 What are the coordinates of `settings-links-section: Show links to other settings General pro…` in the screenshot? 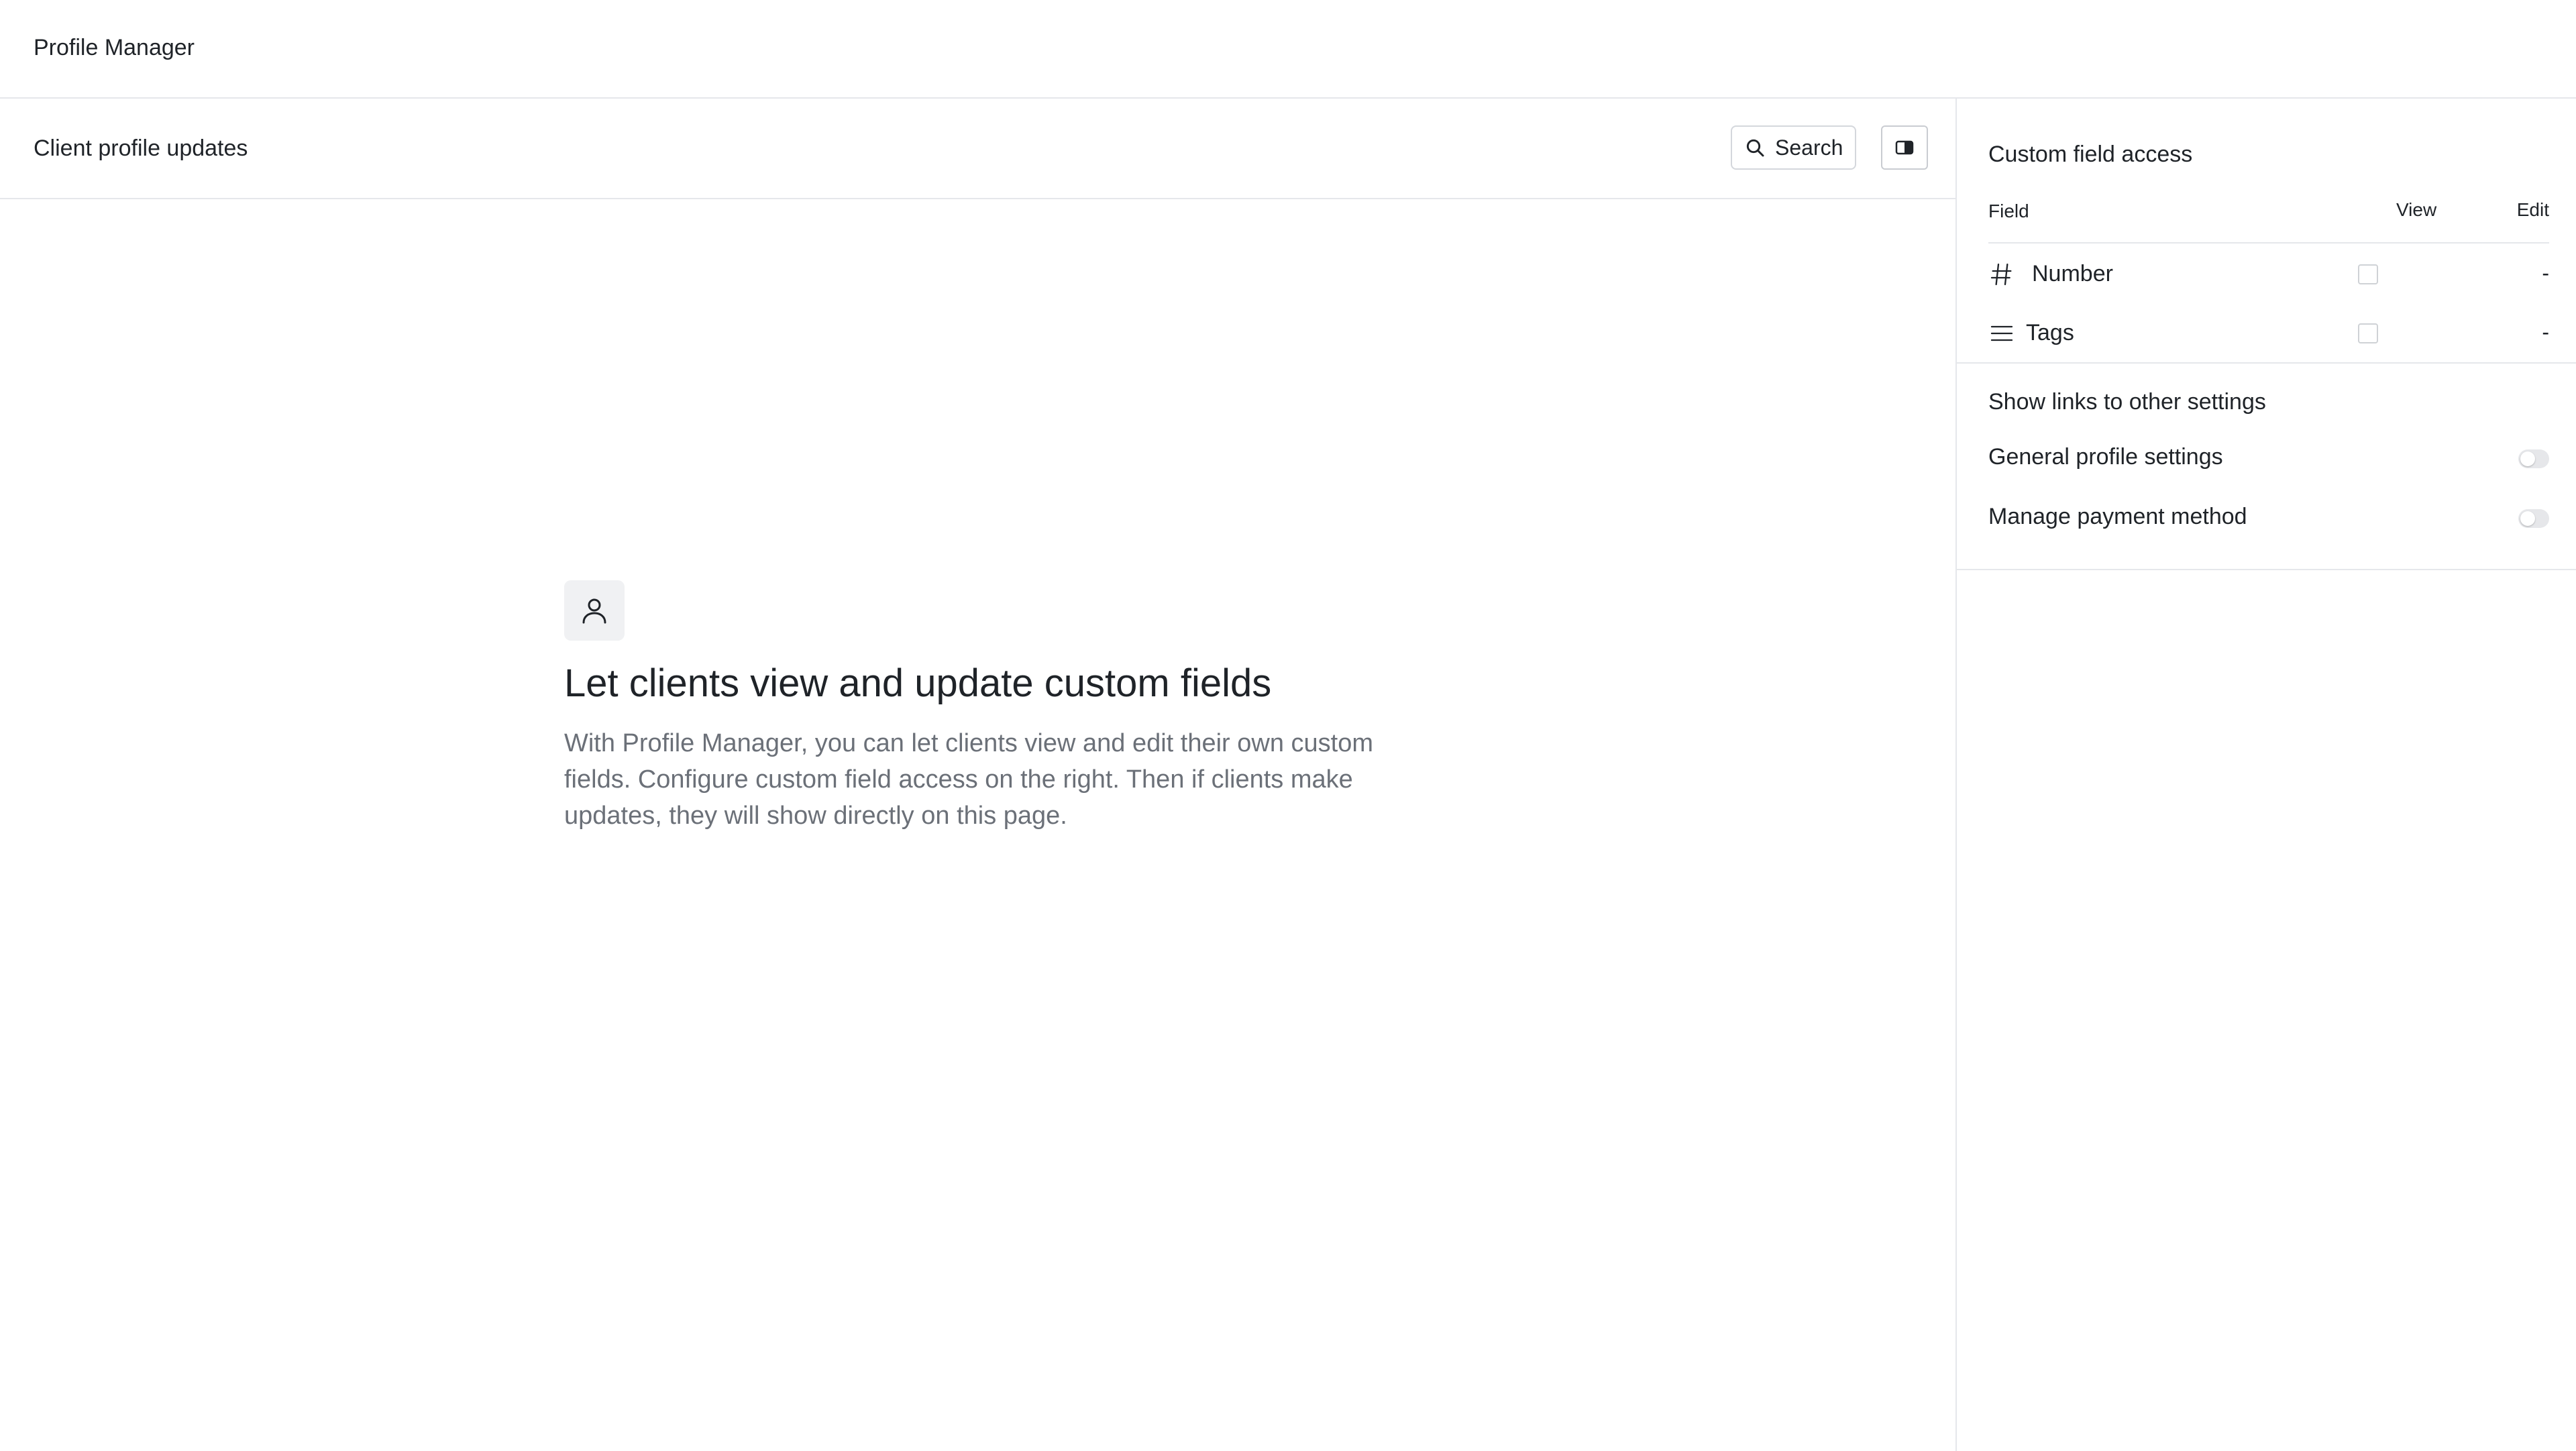 It's located at (2266, 467).